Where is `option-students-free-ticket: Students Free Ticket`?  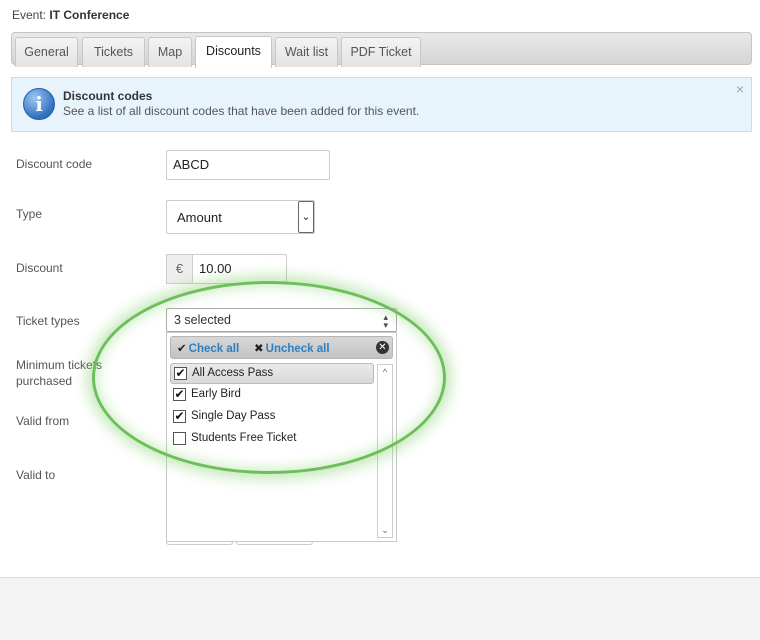
option-students-free-ticket: Students Free Ticket is located at coordinates (272, 439).